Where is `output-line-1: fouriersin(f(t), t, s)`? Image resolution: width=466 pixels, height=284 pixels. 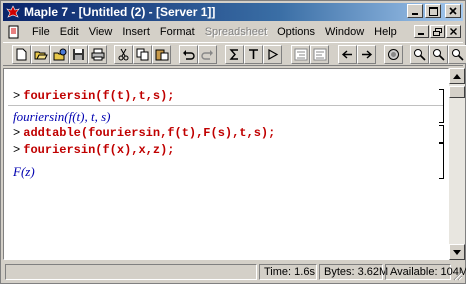 output-line-1: fouriersin(f(t), t, s) is located at coordinates (62, 116).